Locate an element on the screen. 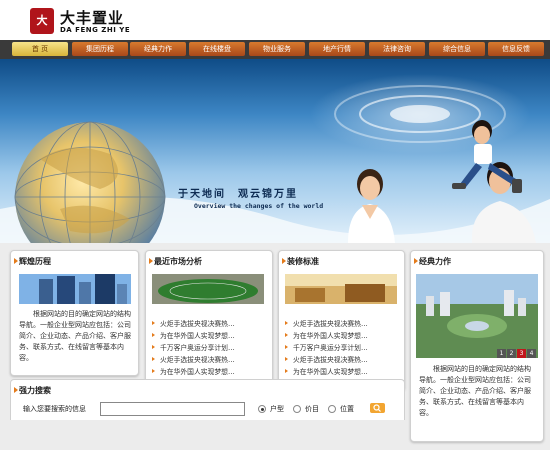 This screenshot has height=450, width=550. radio-location is located at coordinates (332, 409).